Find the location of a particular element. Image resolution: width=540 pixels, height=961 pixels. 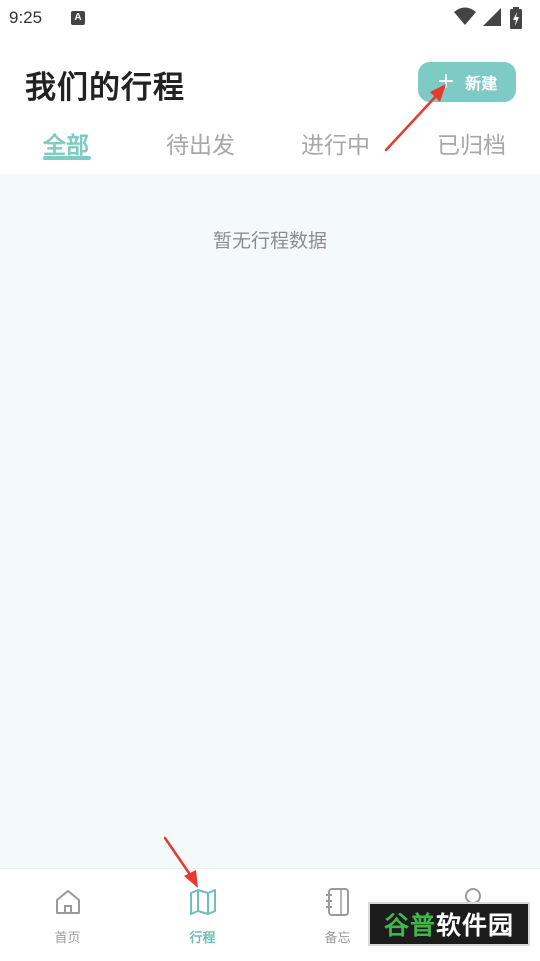

plus-icon: + is located at coordinates (446, 81).